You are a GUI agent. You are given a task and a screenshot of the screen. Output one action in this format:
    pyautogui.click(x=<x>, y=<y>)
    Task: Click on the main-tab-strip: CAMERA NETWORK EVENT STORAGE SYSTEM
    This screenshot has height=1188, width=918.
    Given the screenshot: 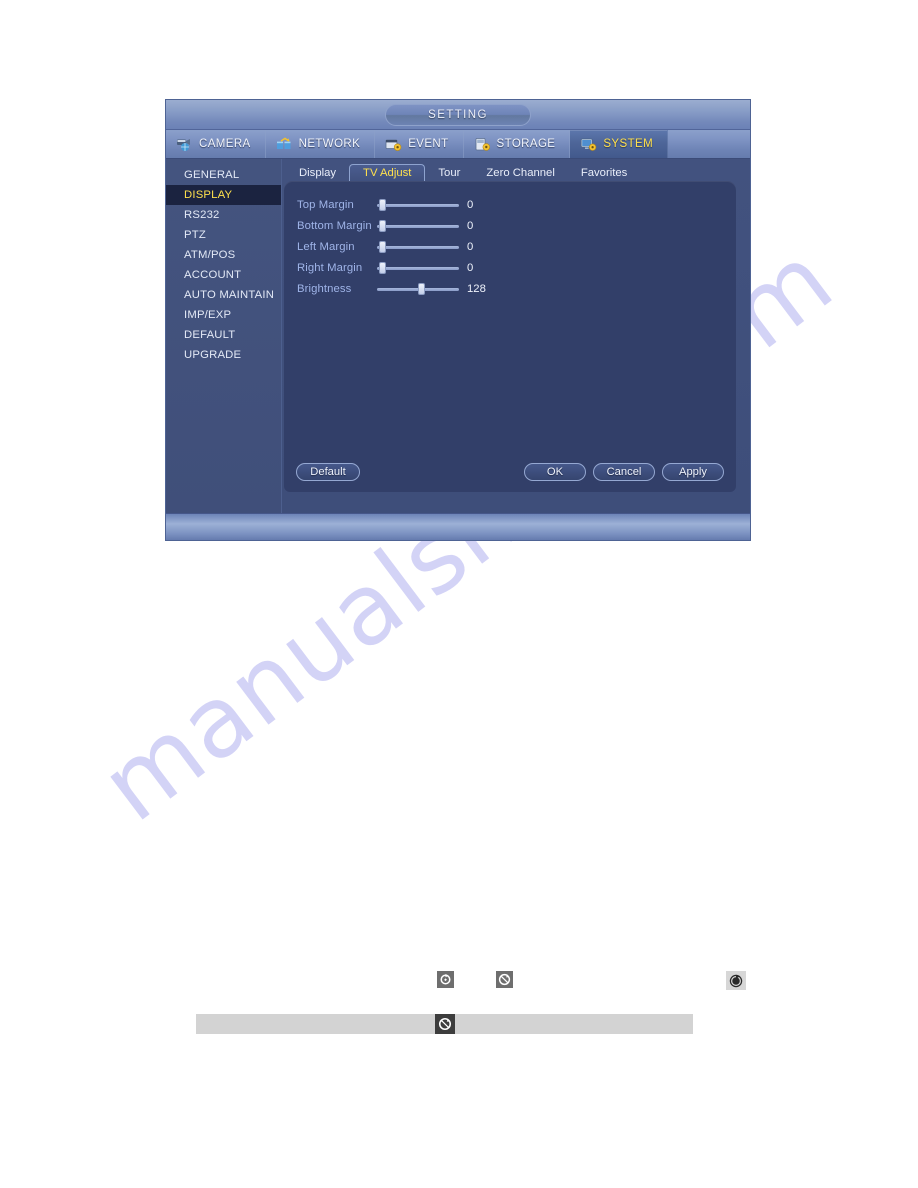 What is the action you would take?
    pyautogui.click(x=458, y=144)
    